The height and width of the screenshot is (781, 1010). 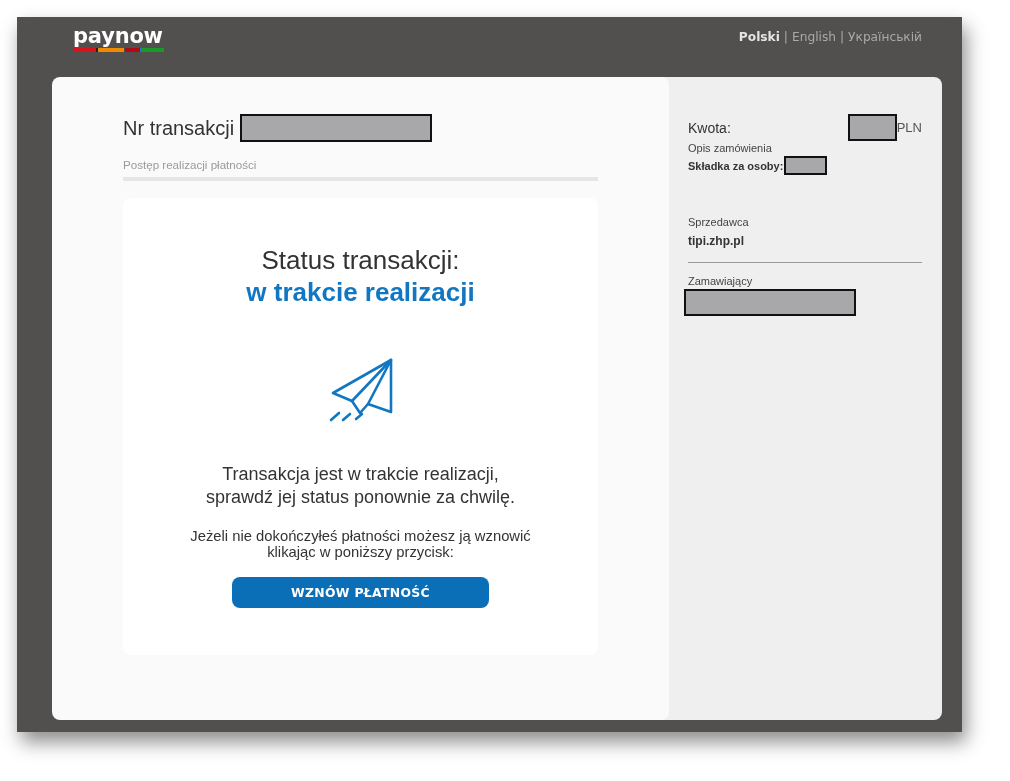 I want to click on stripe-icon, so click(x=118, y=50).